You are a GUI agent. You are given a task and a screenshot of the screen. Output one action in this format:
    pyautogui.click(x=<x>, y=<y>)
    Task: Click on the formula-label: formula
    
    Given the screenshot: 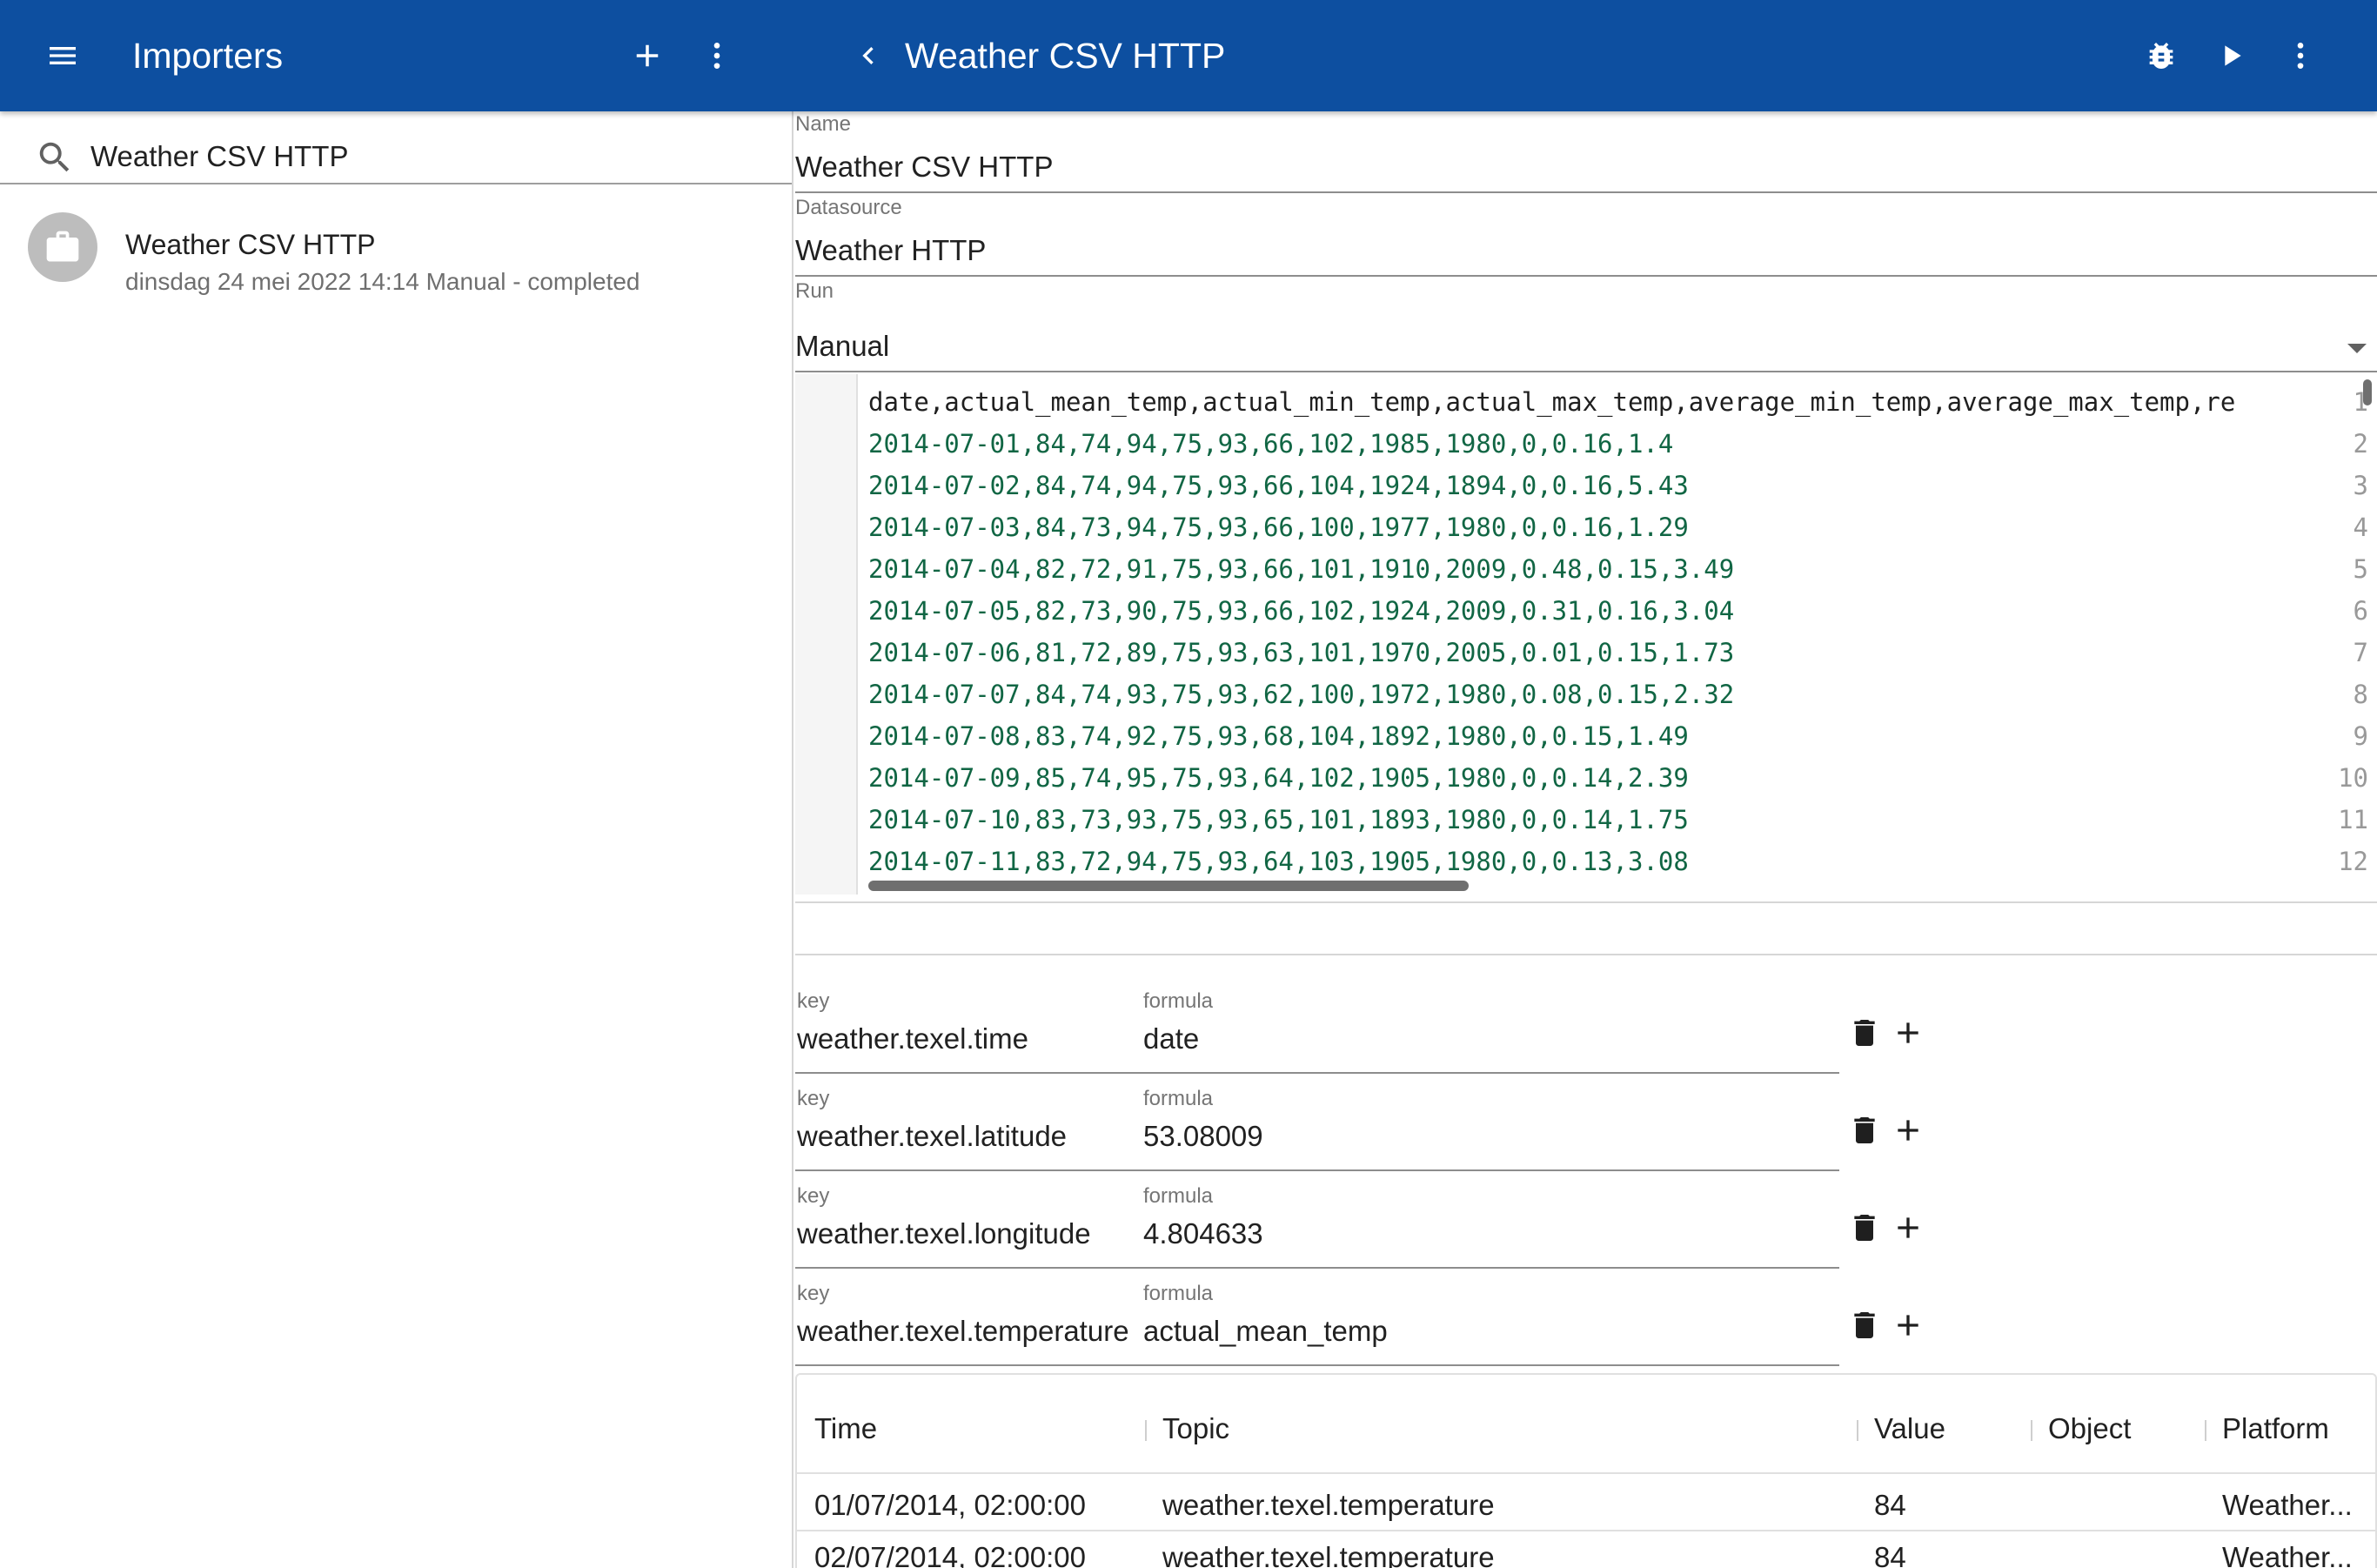 What is the action you would take?
    pyautogui.click(x=1178, y=1099)
    